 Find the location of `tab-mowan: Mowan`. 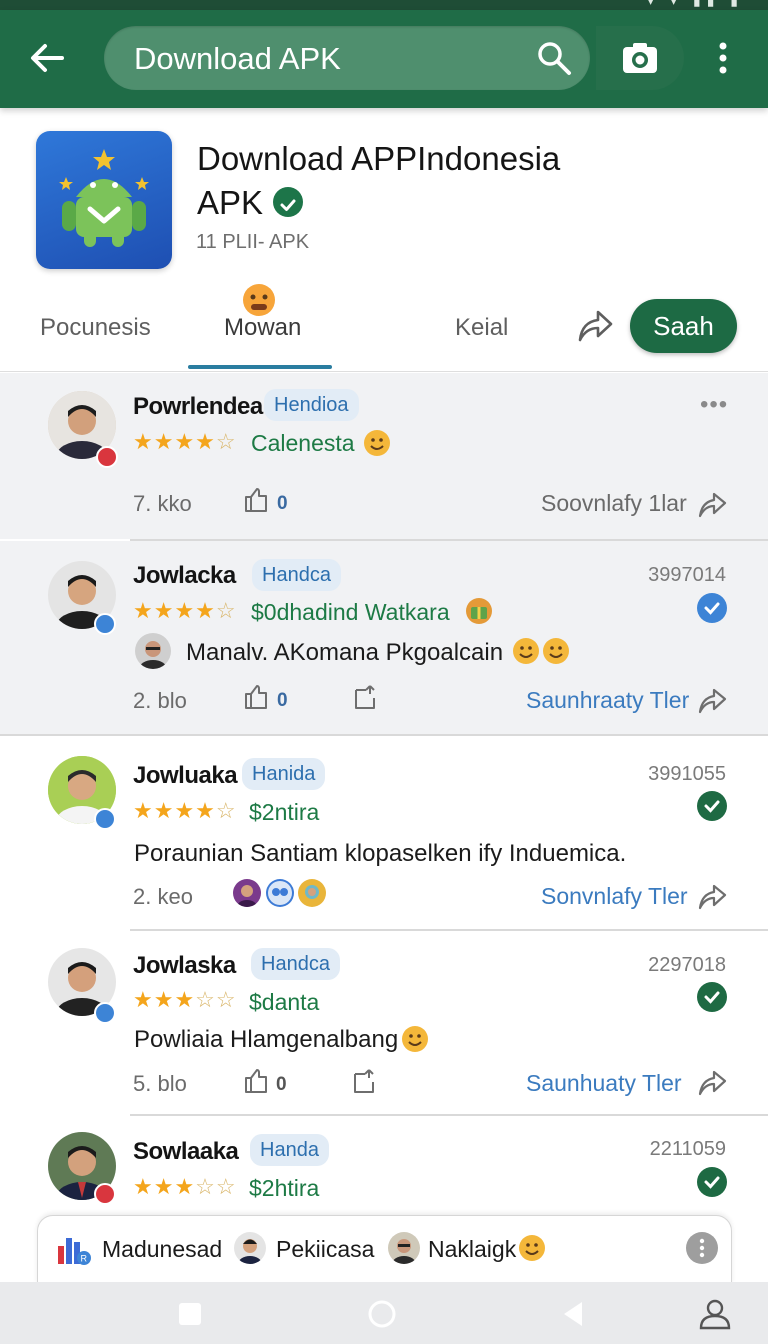

tab-mowan: Mowan is located at coordinates (262, 328).